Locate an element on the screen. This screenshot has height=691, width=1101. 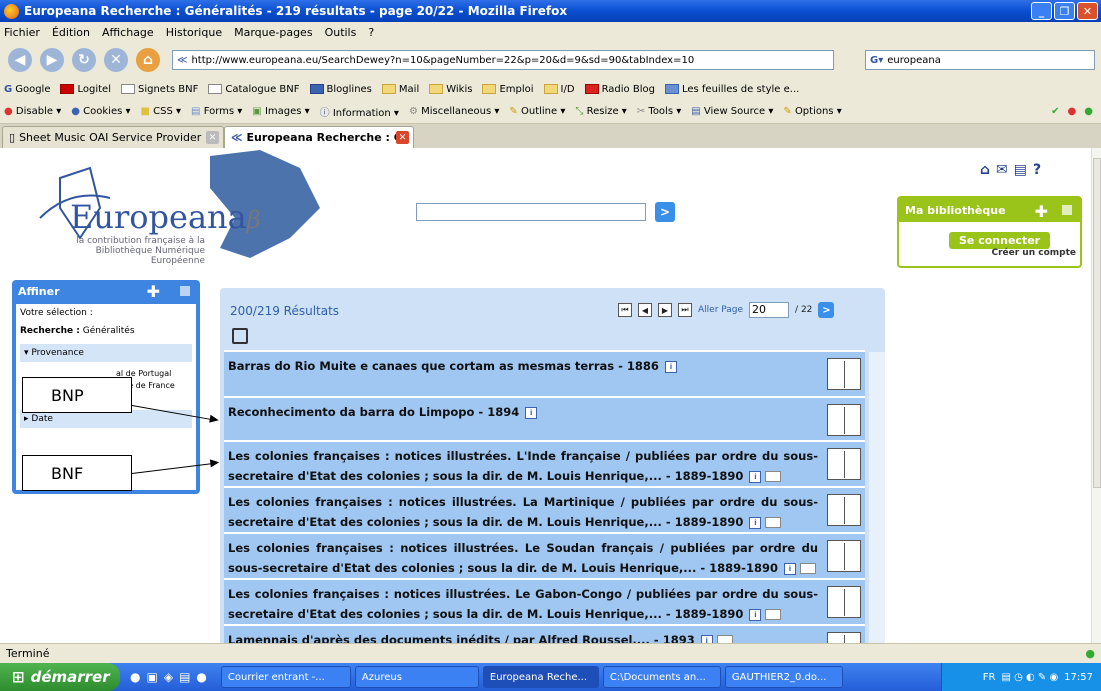
menu-marque-pages: Marque-pages is located at coordinates (273, 32).